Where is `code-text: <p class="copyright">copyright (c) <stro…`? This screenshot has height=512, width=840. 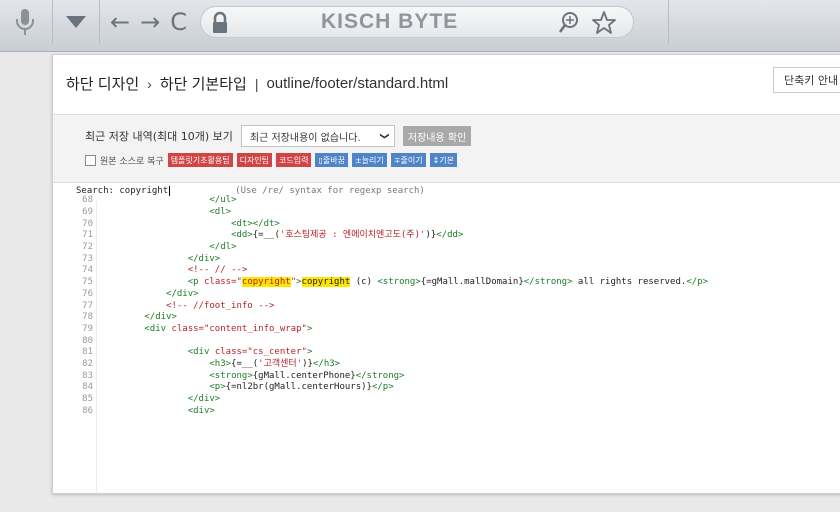
code-text: <p class="copyright">copyright (c) <stro… is located at coordinates (447, 282).